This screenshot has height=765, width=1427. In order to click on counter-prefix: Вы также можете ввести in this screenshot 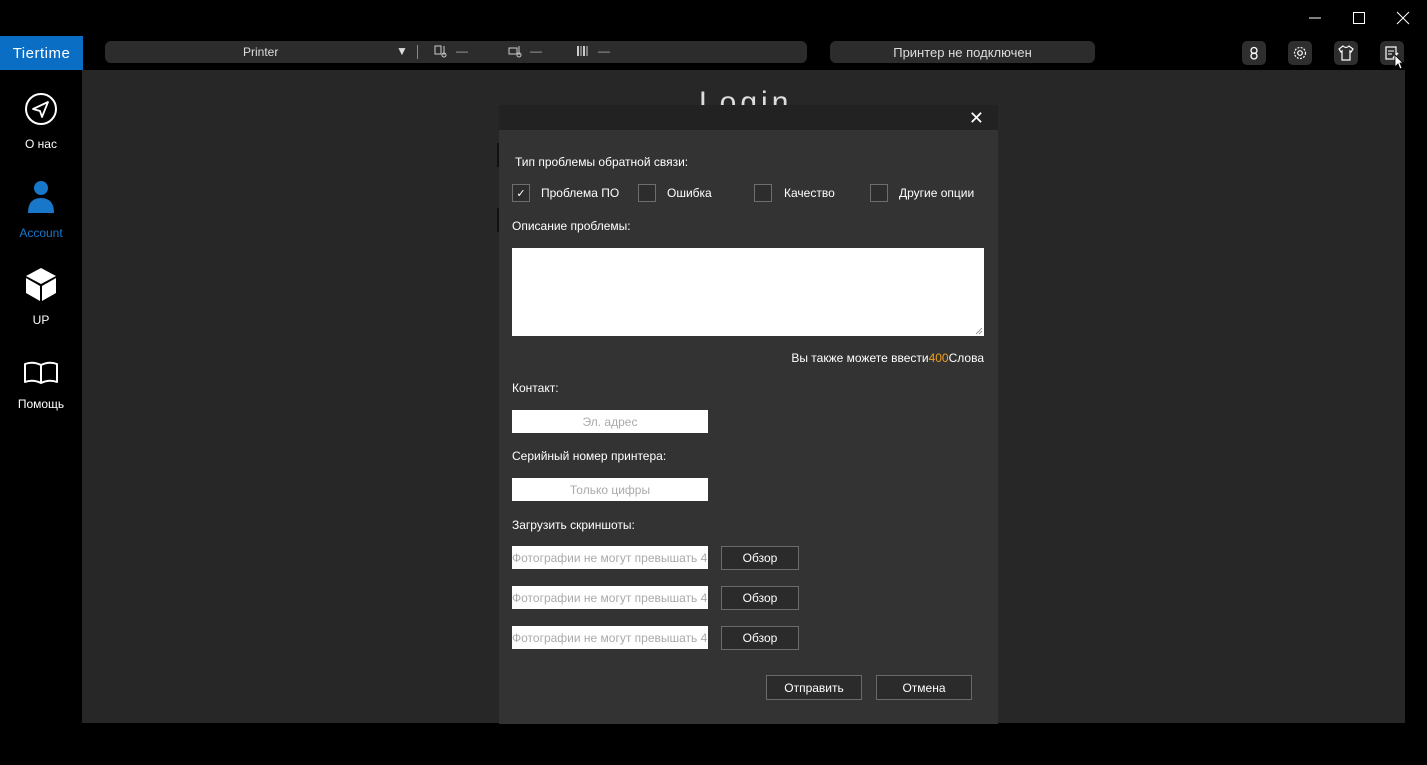, I will do `click(860, 358)`.